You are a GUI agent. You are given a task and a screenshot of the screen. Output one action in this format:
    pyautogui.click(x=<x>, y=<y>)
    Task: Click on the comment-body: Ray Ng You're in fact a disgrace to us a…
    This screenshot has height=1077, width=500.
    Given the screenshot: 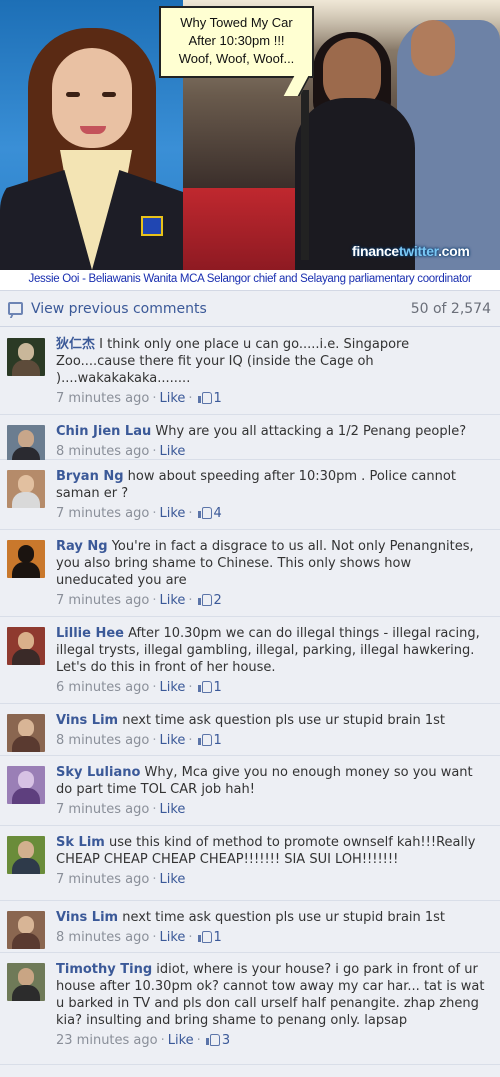 What is the action you would take?
    pyautogui.click(x=274, y=563)
    